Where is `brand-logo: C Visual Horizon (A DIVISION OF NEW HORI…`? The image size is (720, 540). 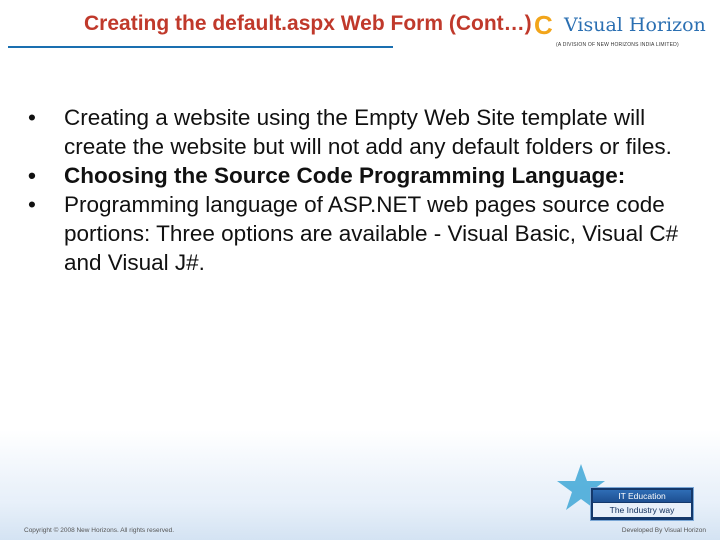 brand-logo: C Visual Horizon (A DIVISION OF NEW HORI… is located at coordinates (624, 33).